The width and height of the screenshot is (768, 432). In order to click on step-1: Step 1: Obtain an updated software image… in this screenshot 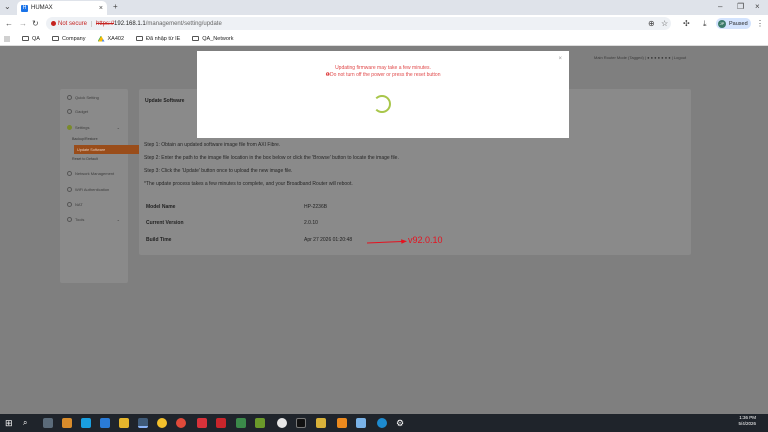, I will do `click(212, 145)`.